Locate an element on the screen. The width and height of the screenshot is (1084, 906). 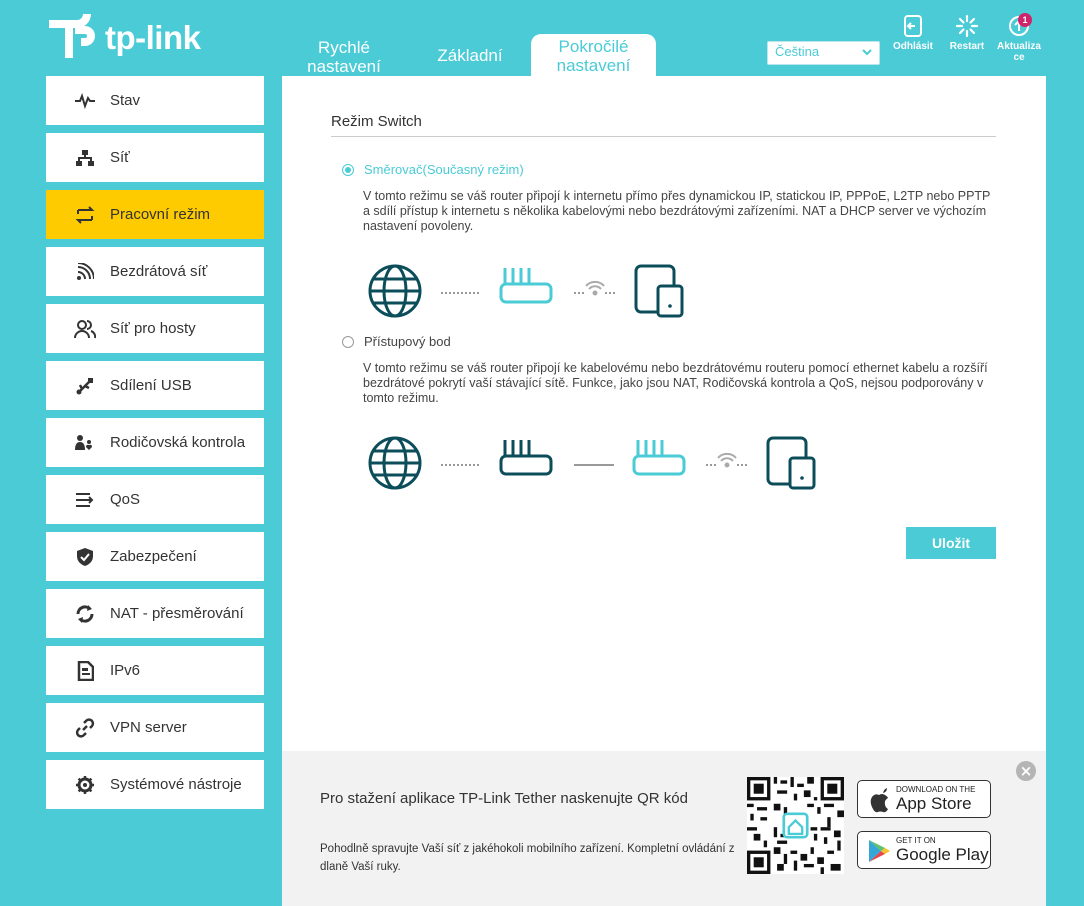
tp-link-logo-icon is located at coordinates (72, 36).